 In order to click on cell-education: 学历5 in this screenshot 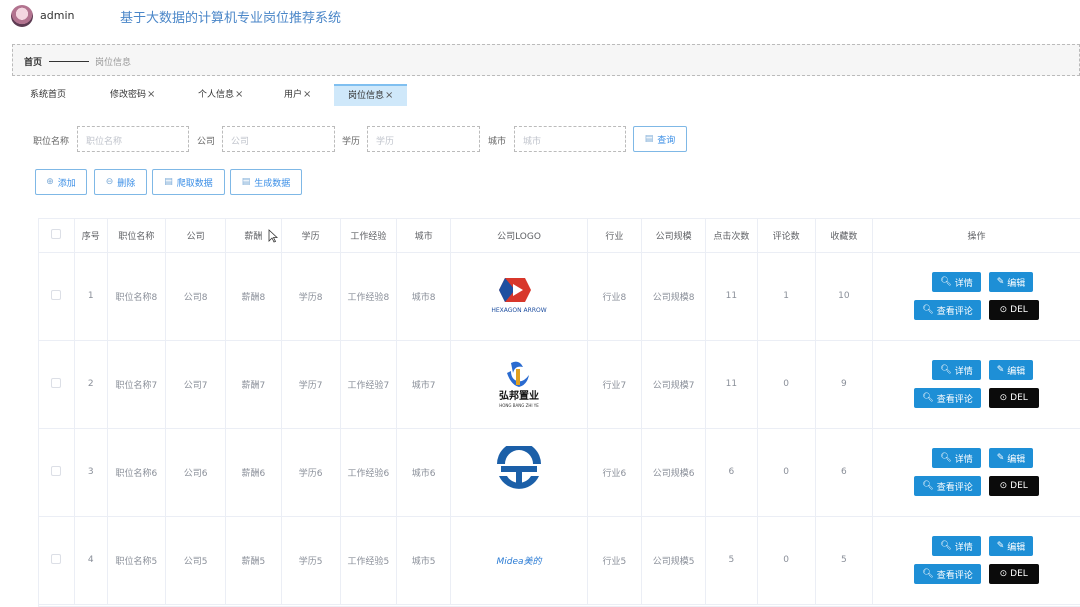, I will do `click(311, 560)`.